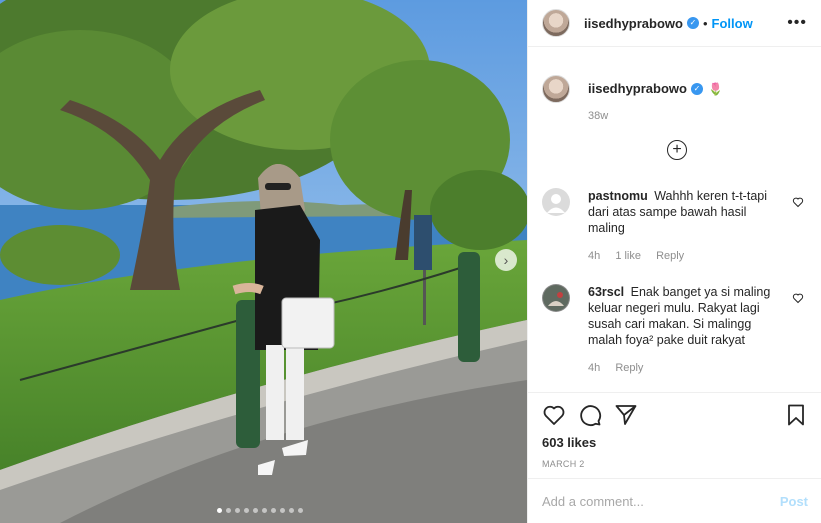 This screenshot has width=821, height=523. What do you see at coordinates (556, 89) in the screenshot?
I see `caption-author-avatar` at bounding box center [556, 89].